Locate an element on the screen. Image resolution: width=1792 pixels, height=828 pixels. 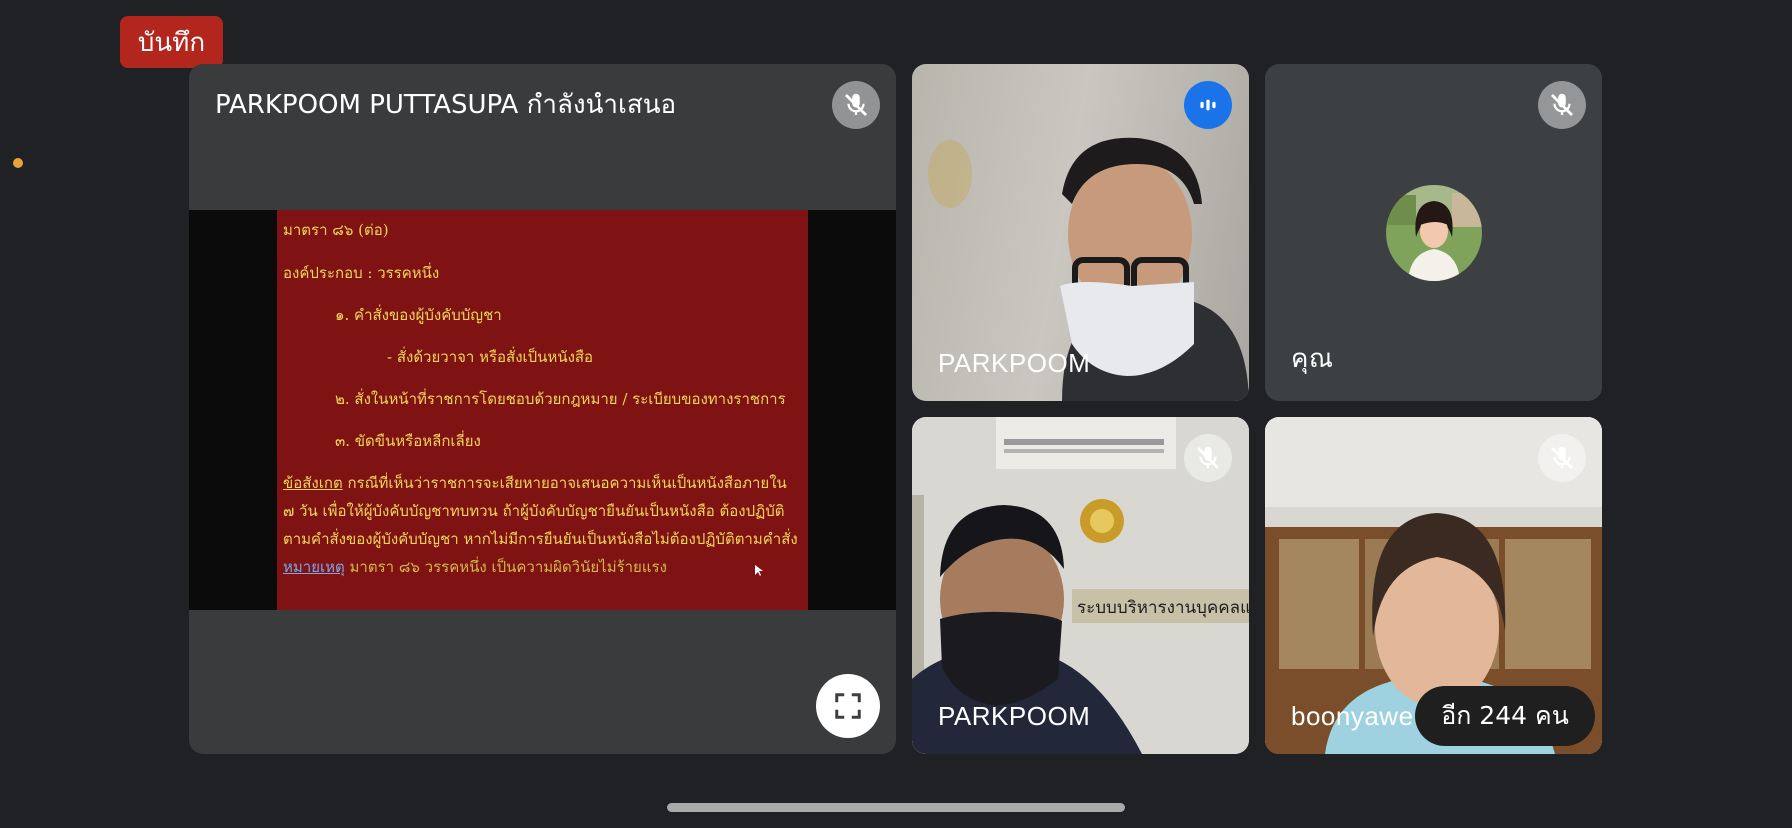
fullscreen-button is located at coordinates (848, 706).